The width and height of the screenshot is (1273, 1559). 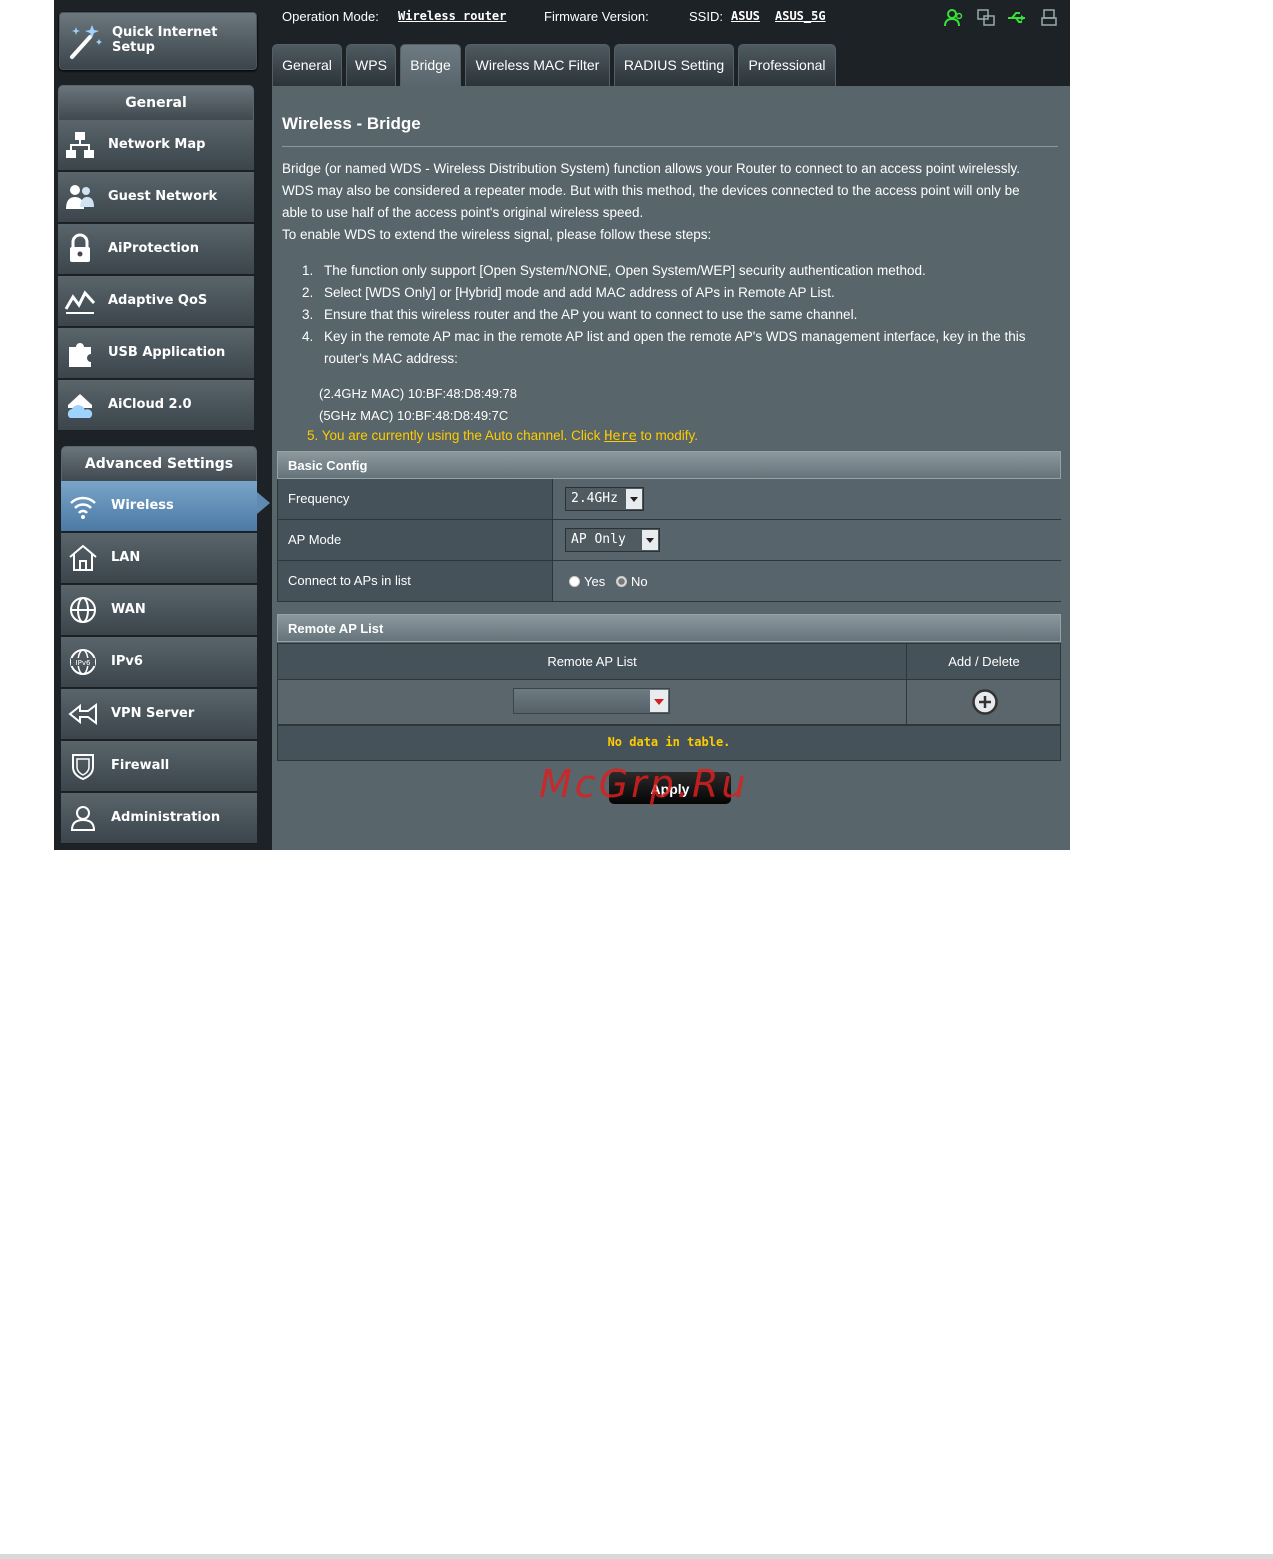 I want to click on cloud-house-icon, so click(x=80, y=406).